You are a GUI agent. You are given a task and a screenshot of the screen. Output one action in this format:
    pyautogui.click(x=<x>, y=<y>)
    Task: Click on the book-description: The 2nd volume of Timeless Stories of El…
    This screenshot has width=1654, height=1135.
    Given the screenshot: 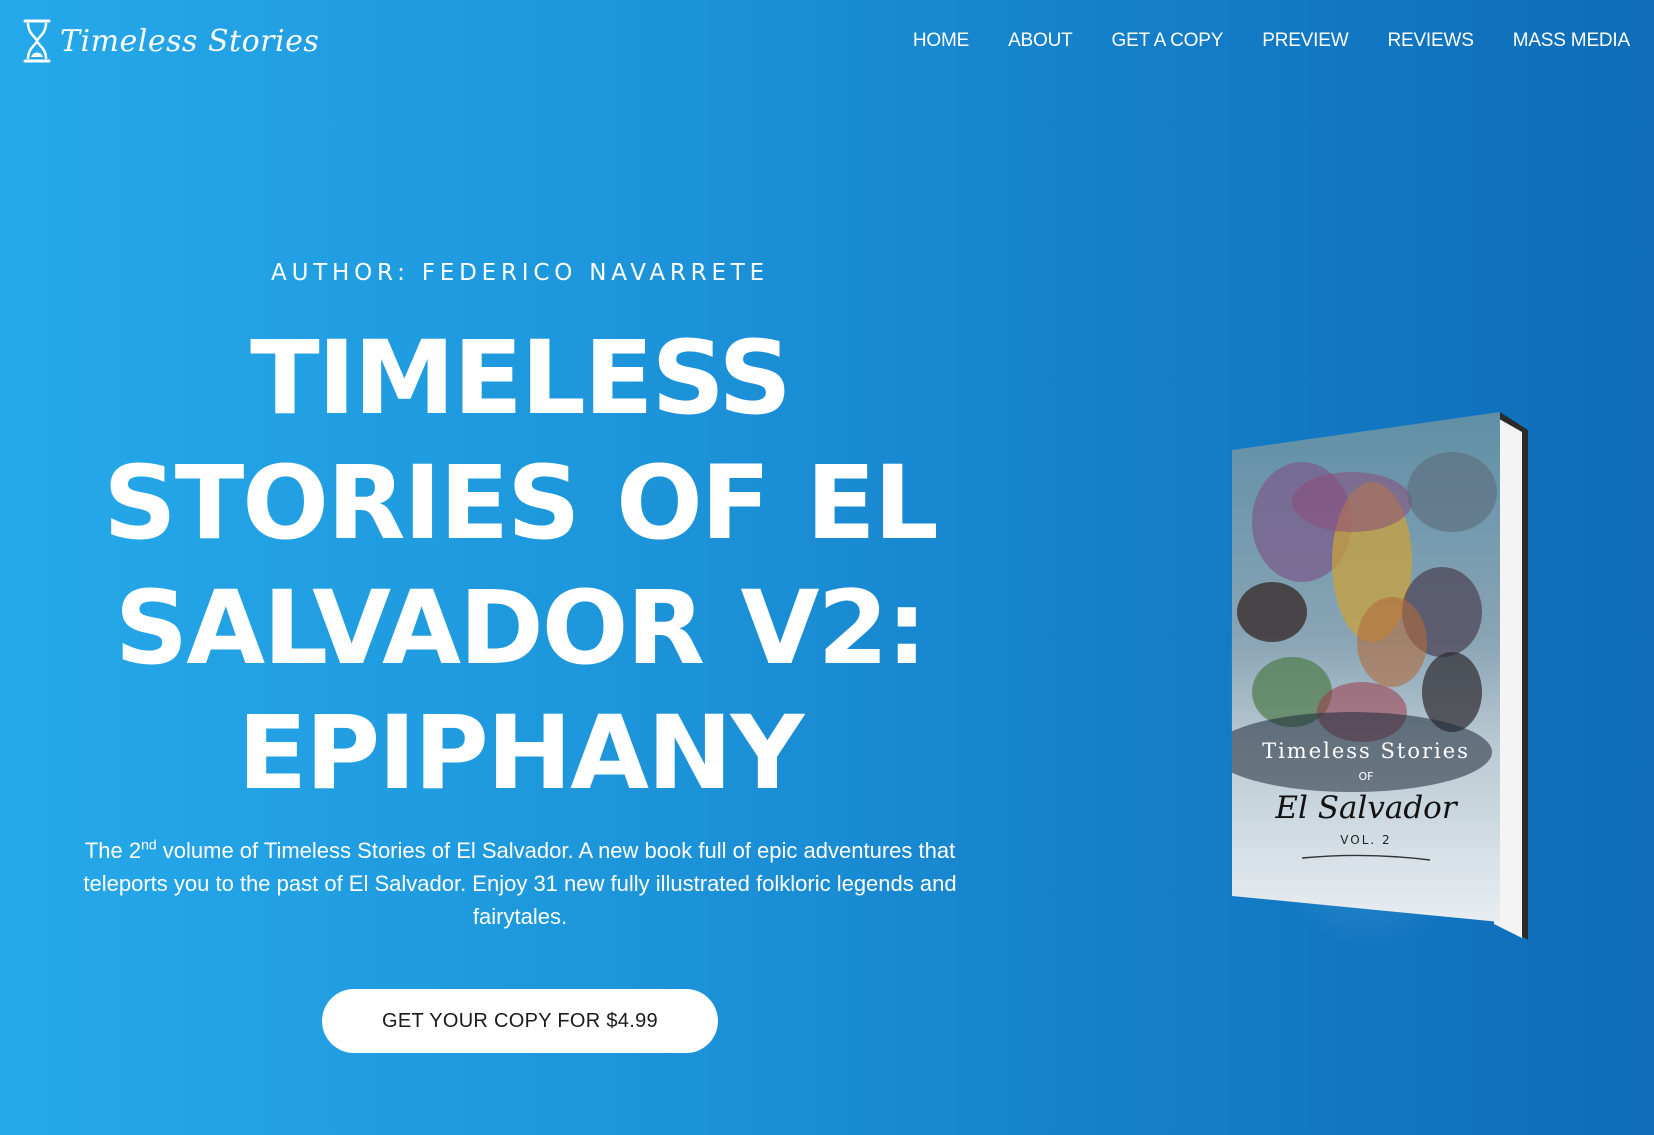 What is the action you would take?
    pyautogui.click(x=520, y=883)
    